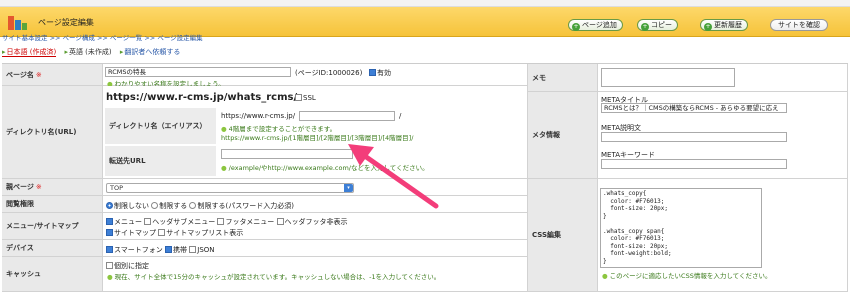 This screenshot has width=850, height=293. I want to click on access-radio-none, so click(109, 205).